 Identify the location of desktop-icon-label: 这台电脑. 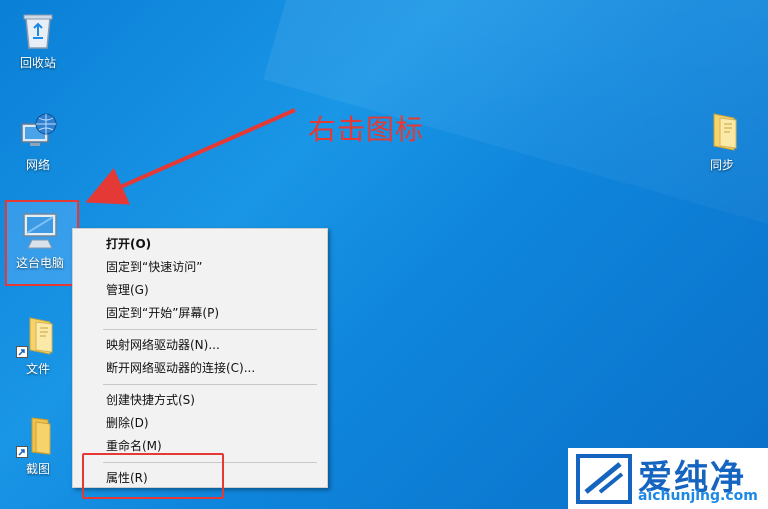
(39, 263).